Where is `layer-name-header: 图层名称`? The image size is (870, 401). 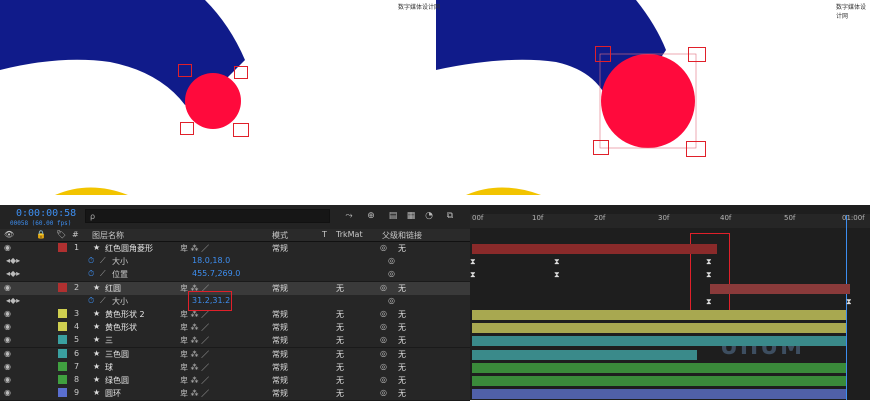
layer-name-header: 图层名称 is located at coordinates (108, 235).